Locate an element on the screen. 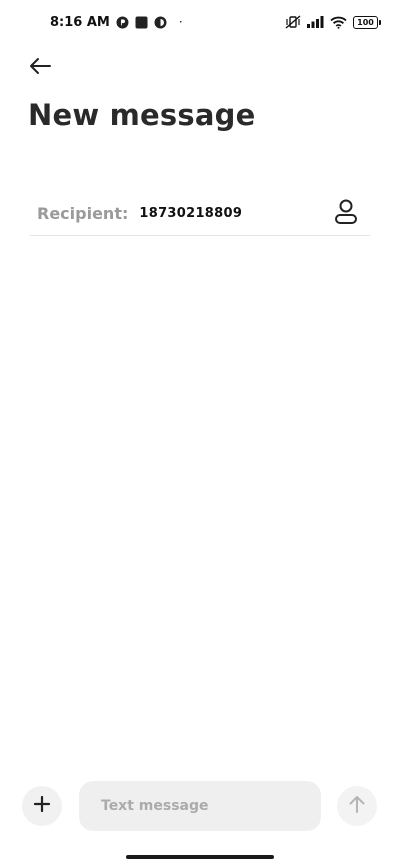 The height and width of the screenshot is (866, 400). page-title: New message is located at coordinates (142, 115).